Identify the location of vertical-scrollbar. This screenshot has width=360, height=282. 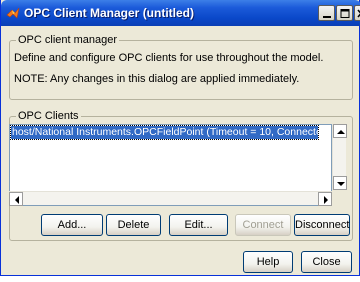
(339, 157).